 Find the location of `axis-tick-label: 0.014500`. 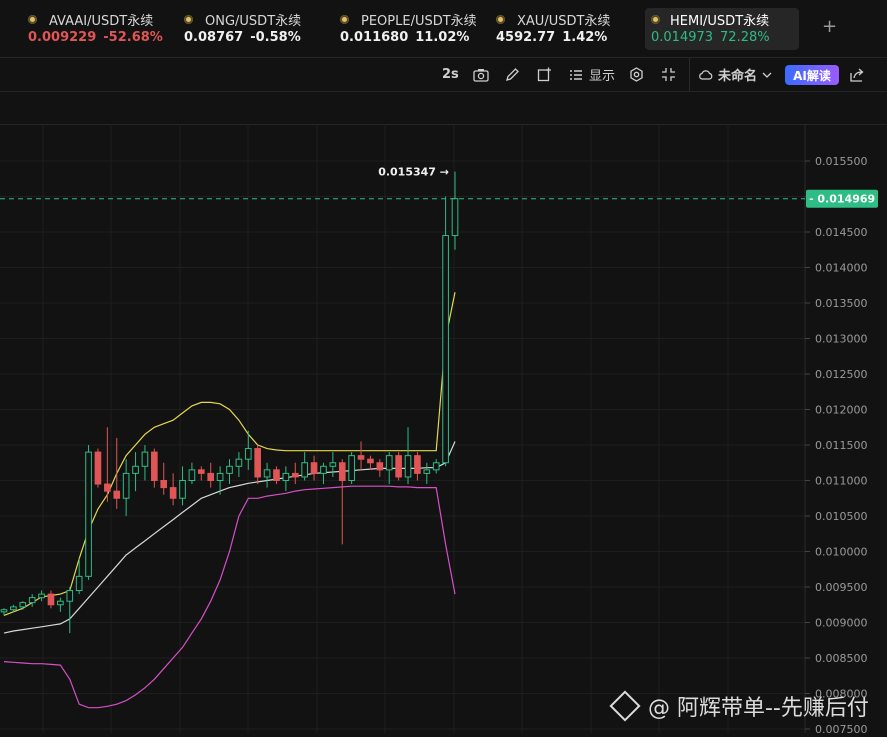

axis-tick-label: 0.014500 is located at coordinates (841, 232).